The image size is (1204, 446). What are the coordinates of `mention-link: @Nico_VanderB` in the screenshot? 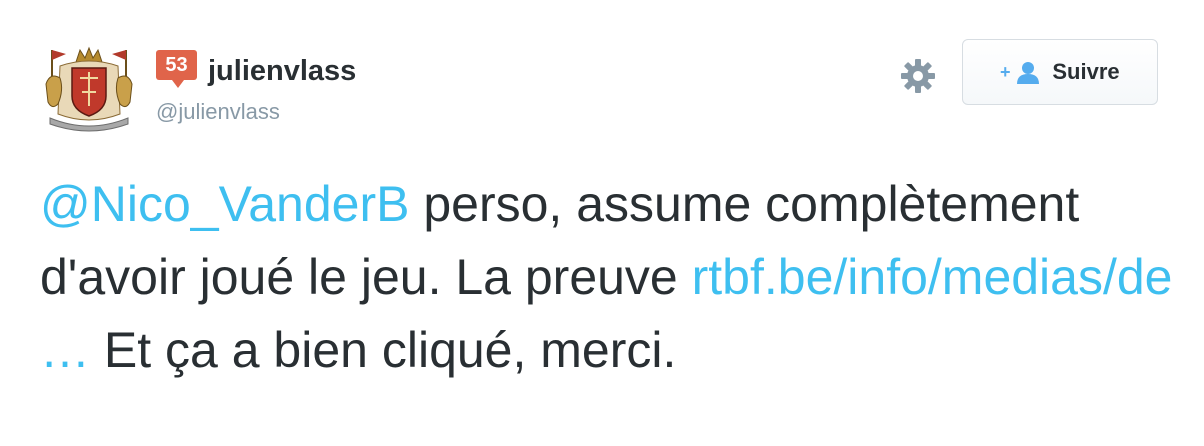 It's located at (224, 204).